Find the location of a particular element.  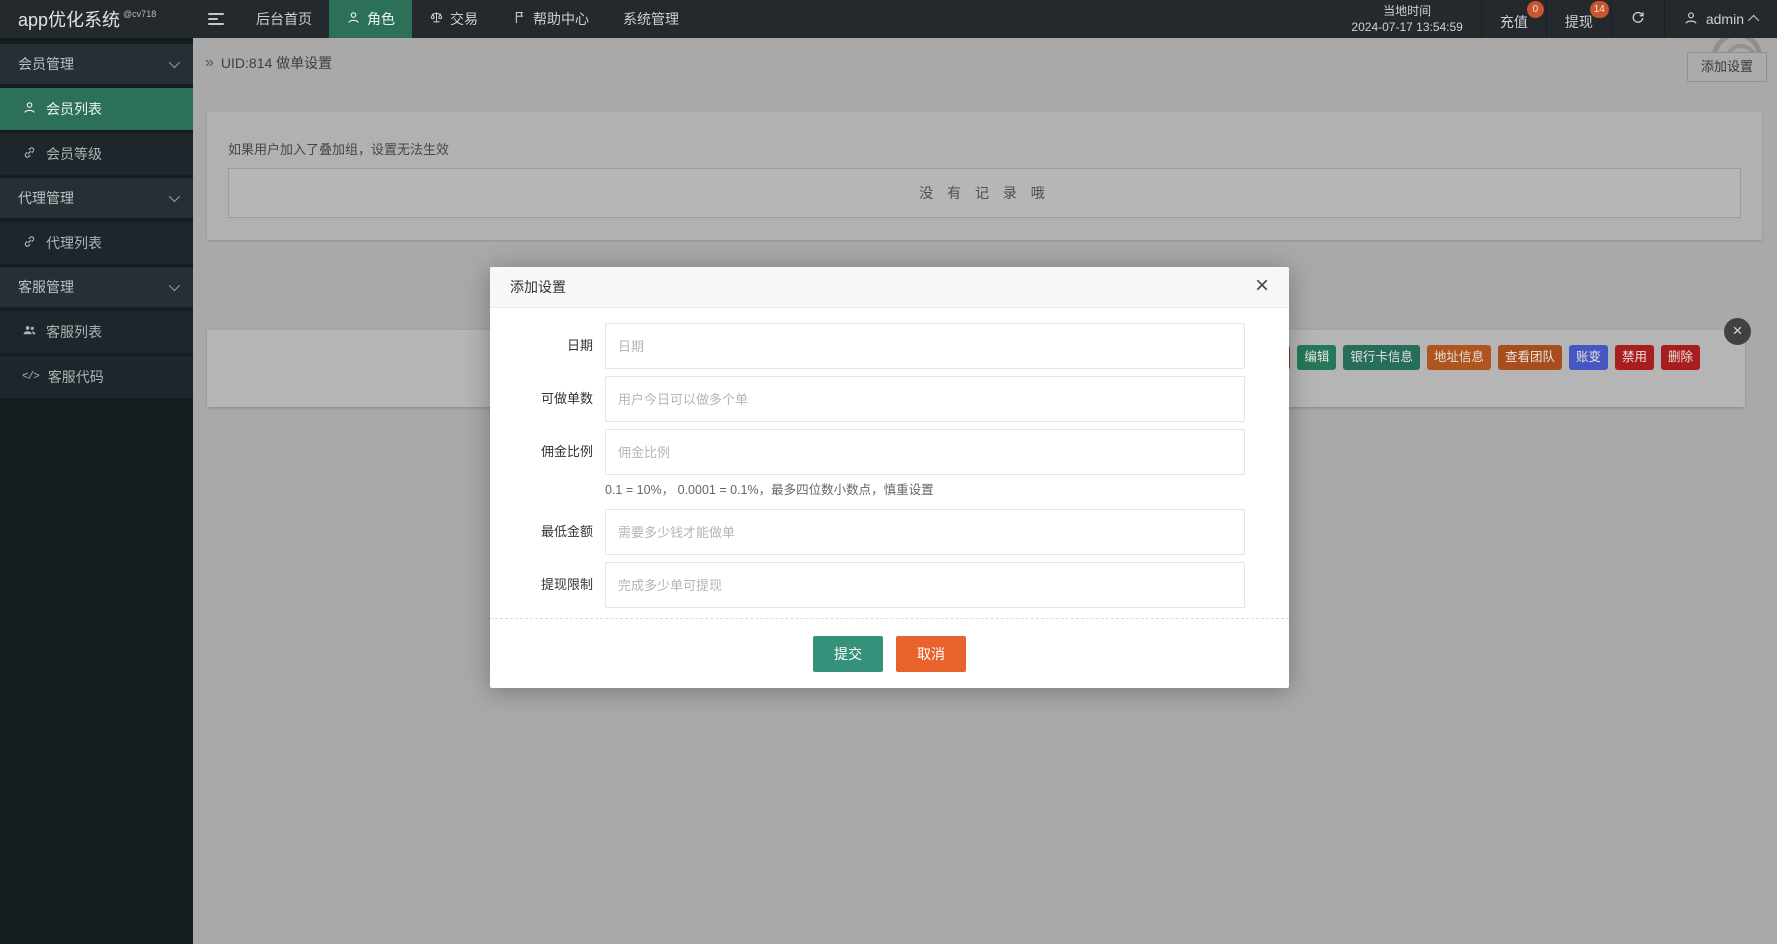

disable-button: 禁用 is located at coordinates (1634, 357).